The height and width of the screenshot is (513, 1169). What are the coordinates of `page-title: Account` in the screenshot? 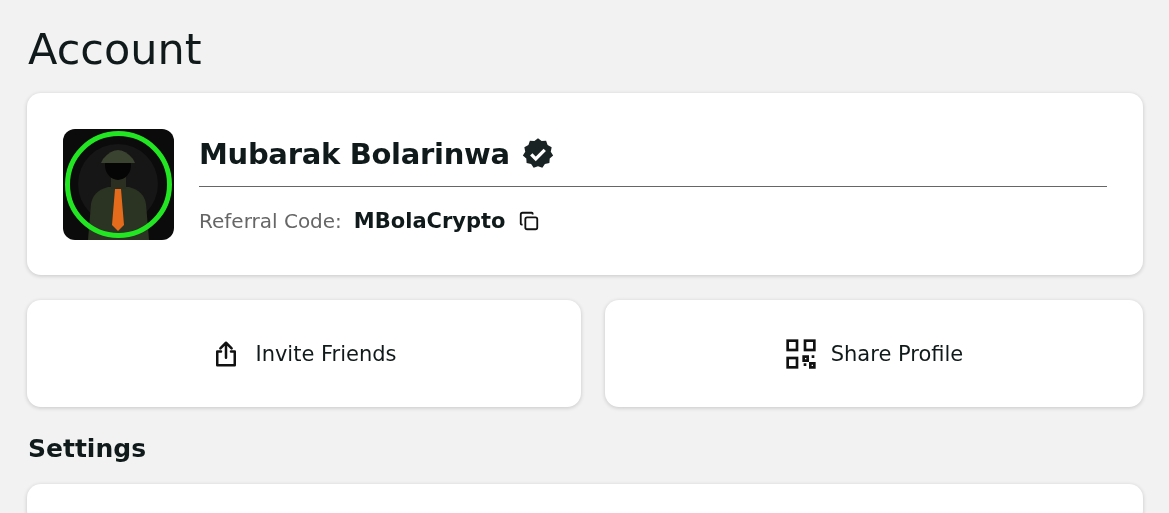 It's located at (115, 49).